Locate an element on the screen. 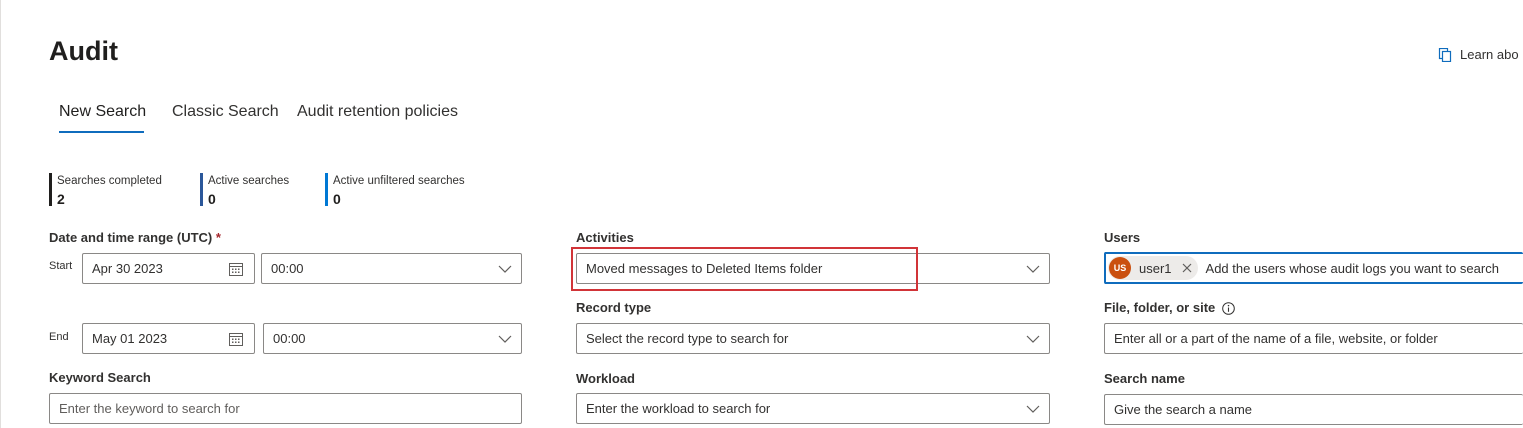  metric-label: Active searches is located at coordinates (249, 181).